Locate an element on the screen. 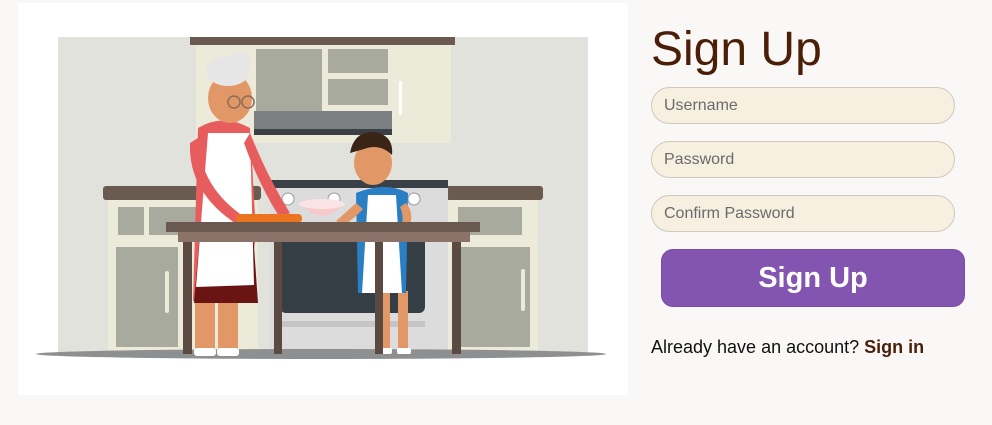 Image resolution: width=992 pixels, height=425 pixels. page-title: Sign Up is located at coordinates (736, 49).